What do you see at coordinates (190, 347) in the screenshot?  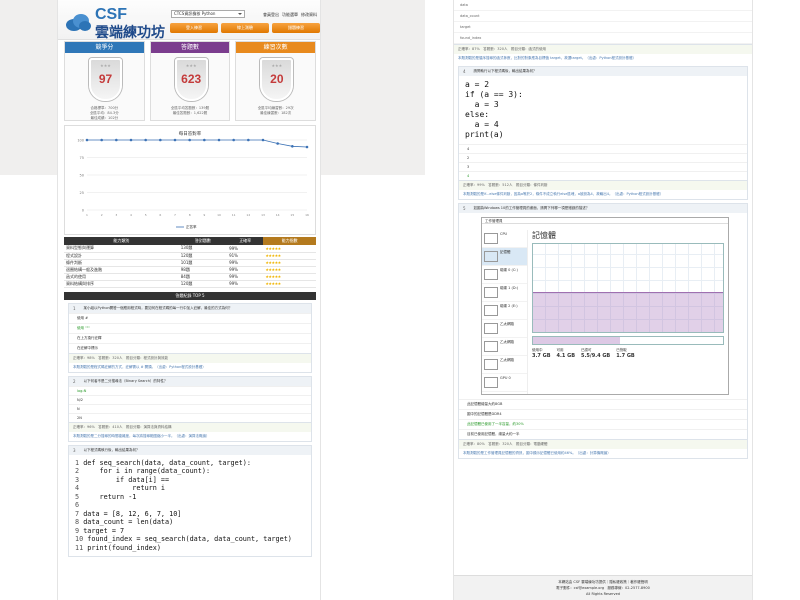 I see `option: 在註解中標示` at bounding box center [190, 347].